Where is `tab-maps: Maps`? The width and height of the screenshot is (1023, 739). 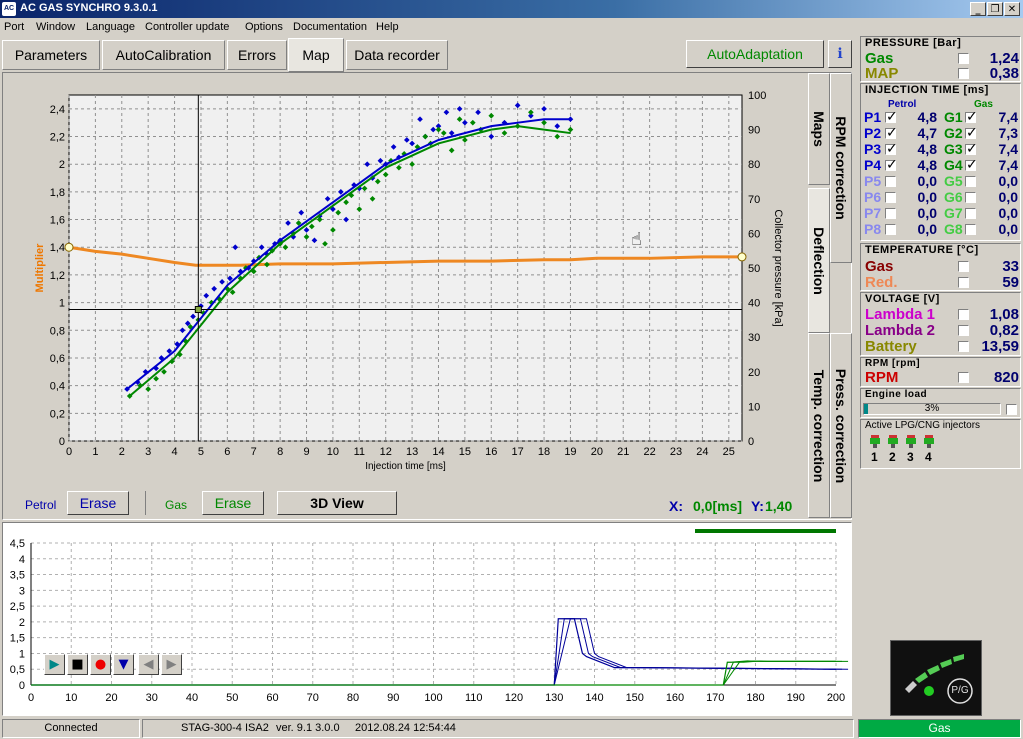
tab-maps: Maps is located at coordinates (819, 129).